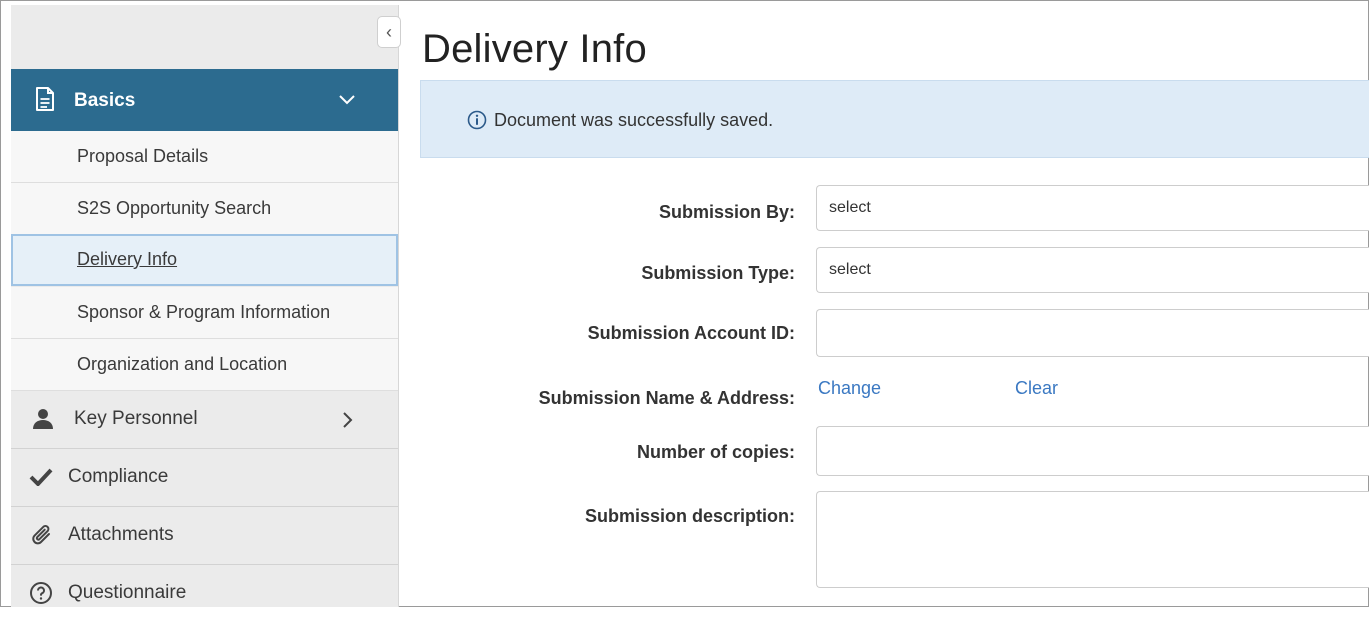 This screenshot has height=623, width=1369. What do you see at coordinates (849, 388) in the screenshot?
I see `change-link: Change` at bounding box center [849, 388].